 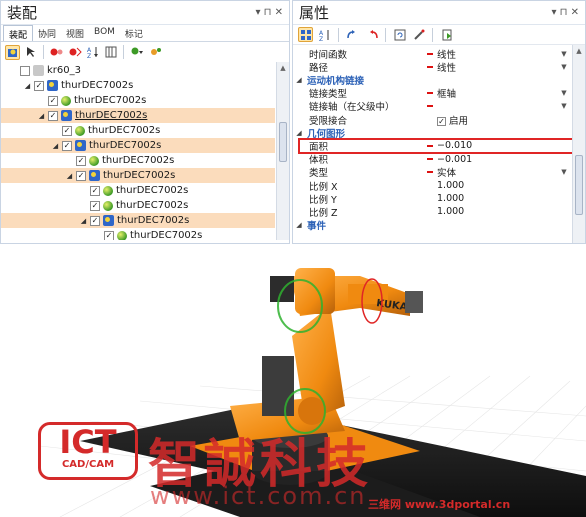 I want to click on attach-button, so click(x=56, y=52).